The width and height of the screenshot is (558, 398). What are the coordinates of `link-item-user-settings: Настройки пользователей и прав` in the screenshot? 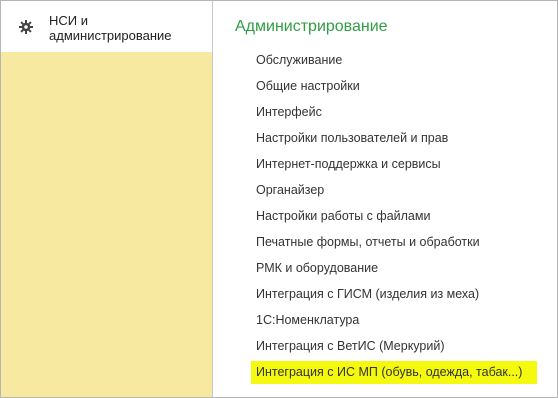 It's located at (385, 140).